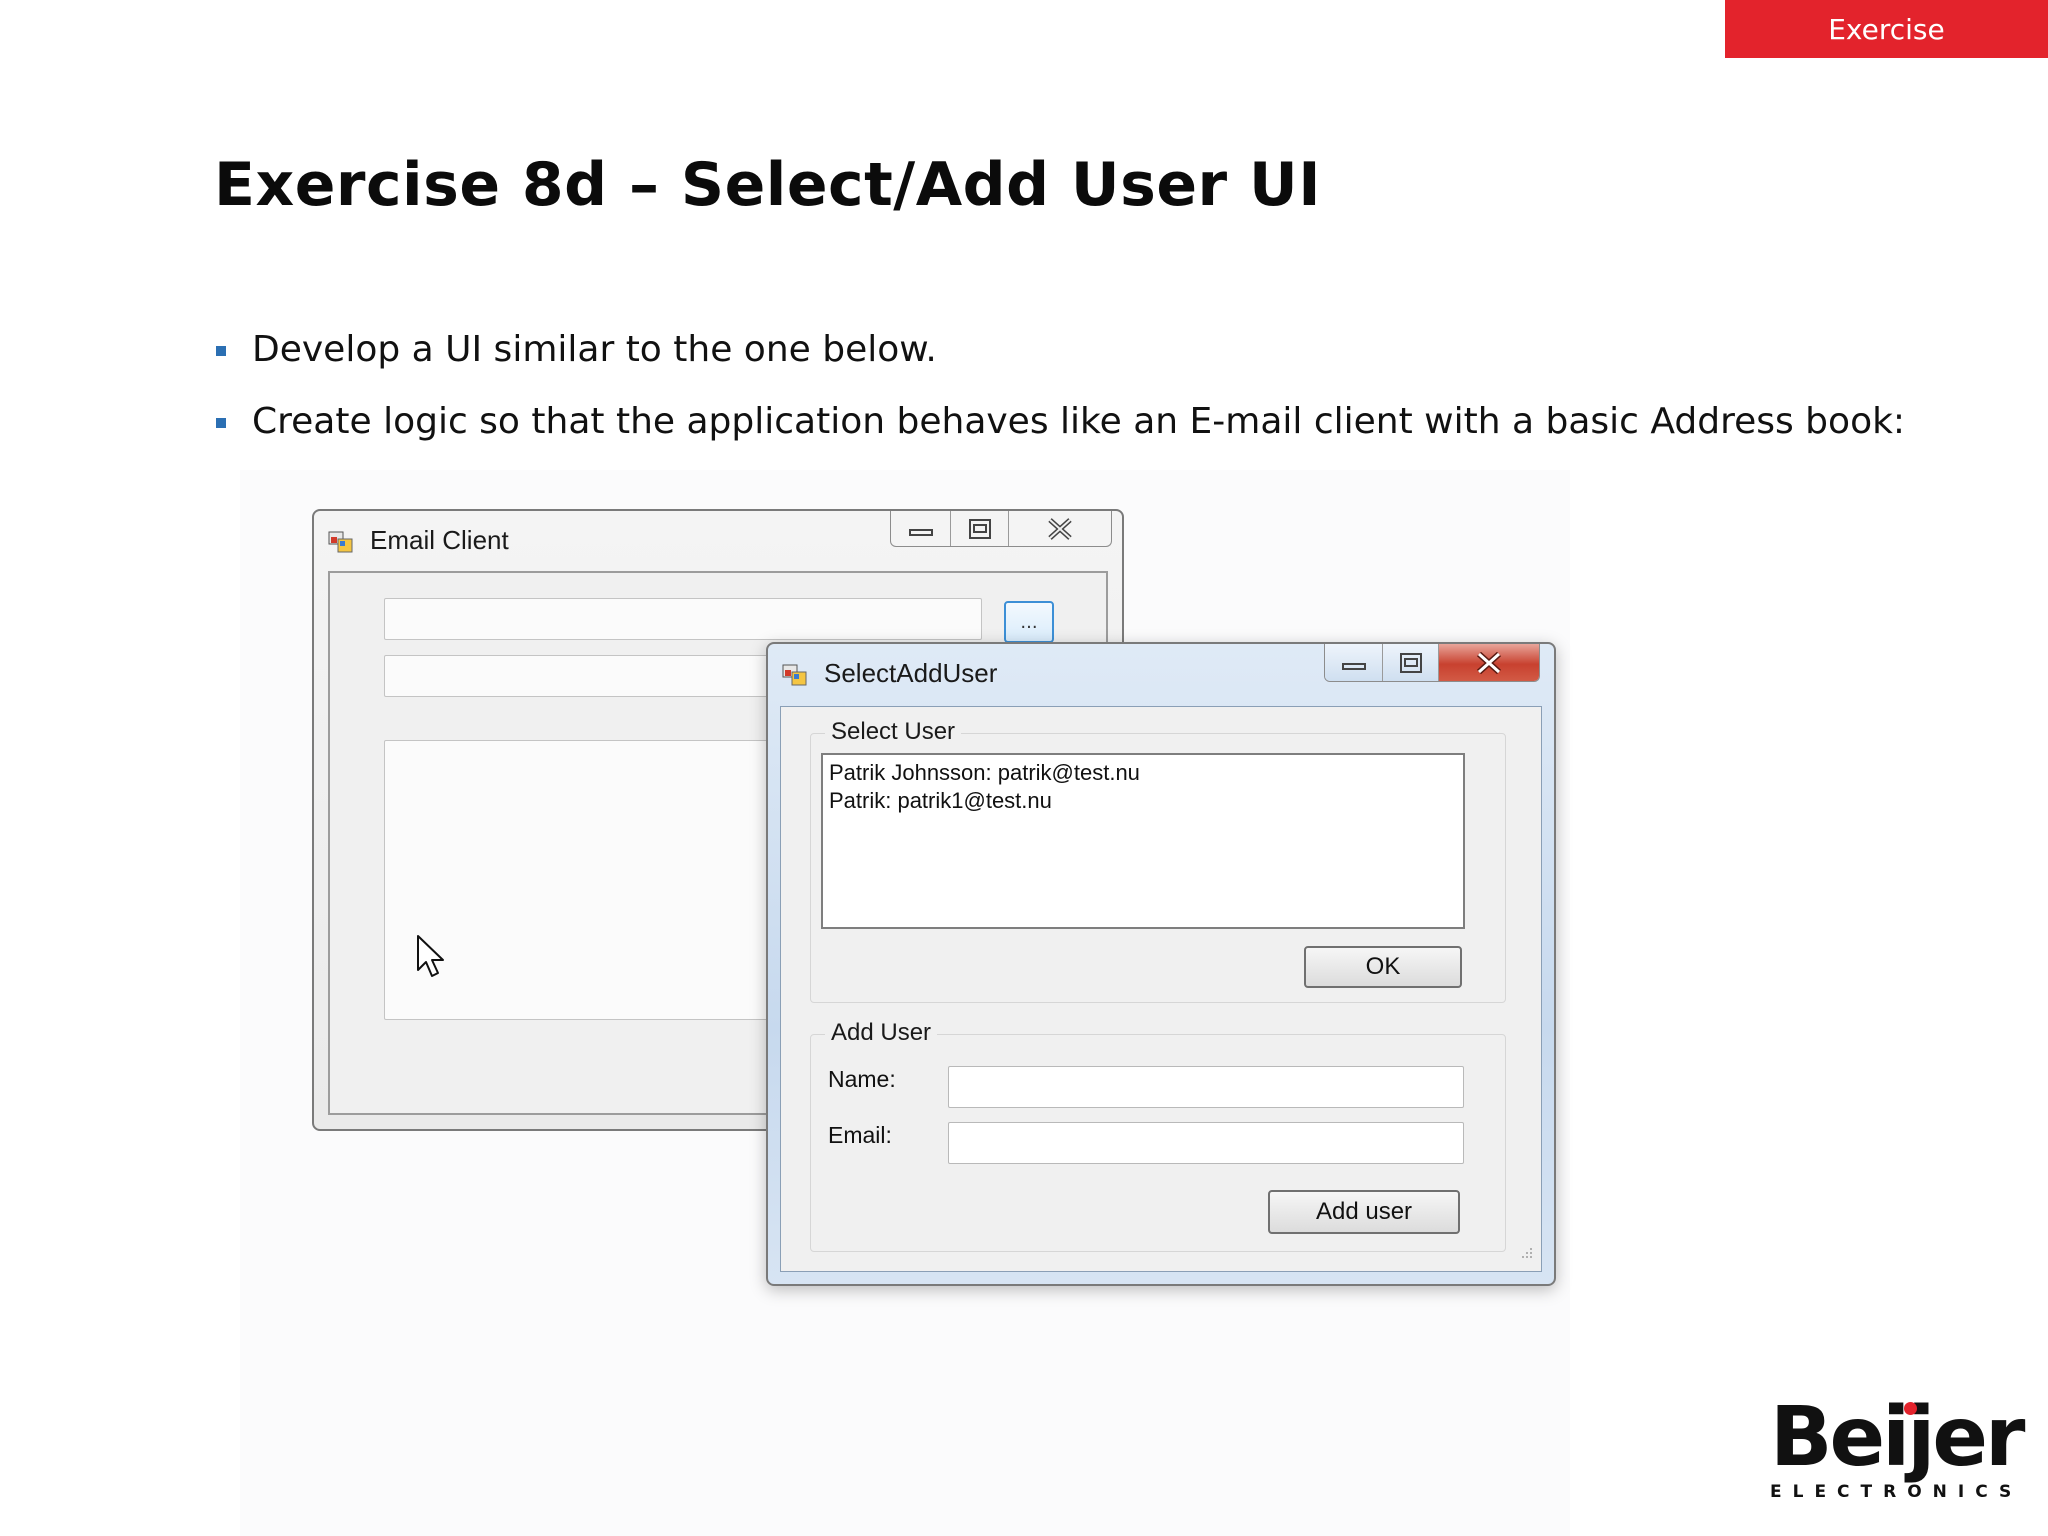 The image size is (2048, 1536). Describe the element at coordinates (1059, 358) in the screenshot. I see `bullet-item: Develop a UI similar to the one below.` at that location.